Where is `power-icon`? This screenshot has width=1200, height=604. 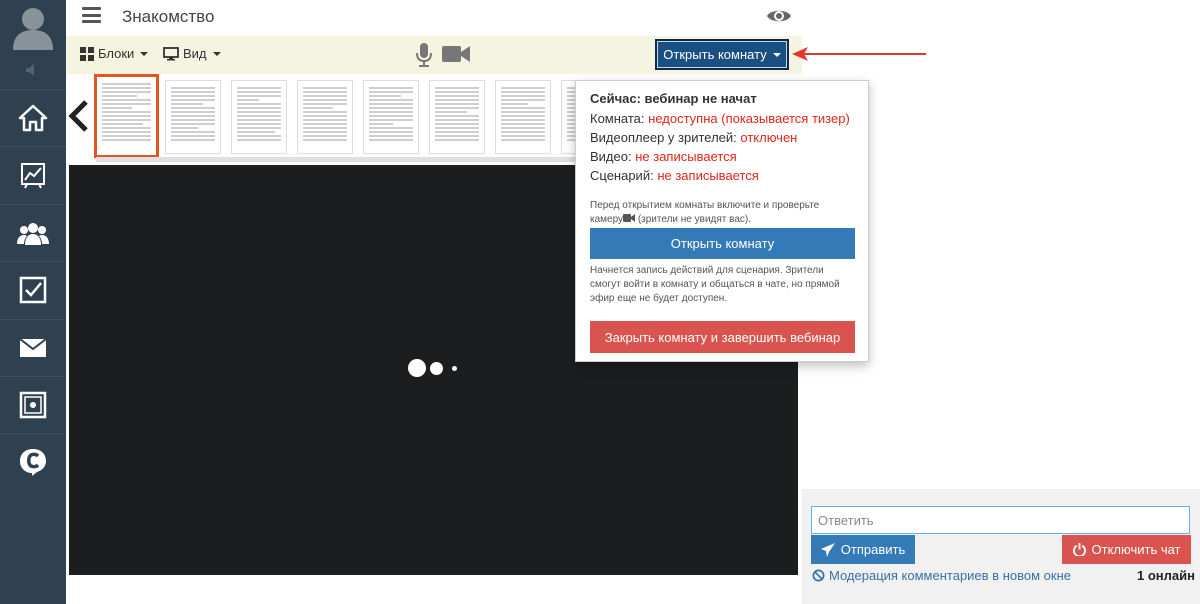 power-icon is located at coordinates (1079, 549).